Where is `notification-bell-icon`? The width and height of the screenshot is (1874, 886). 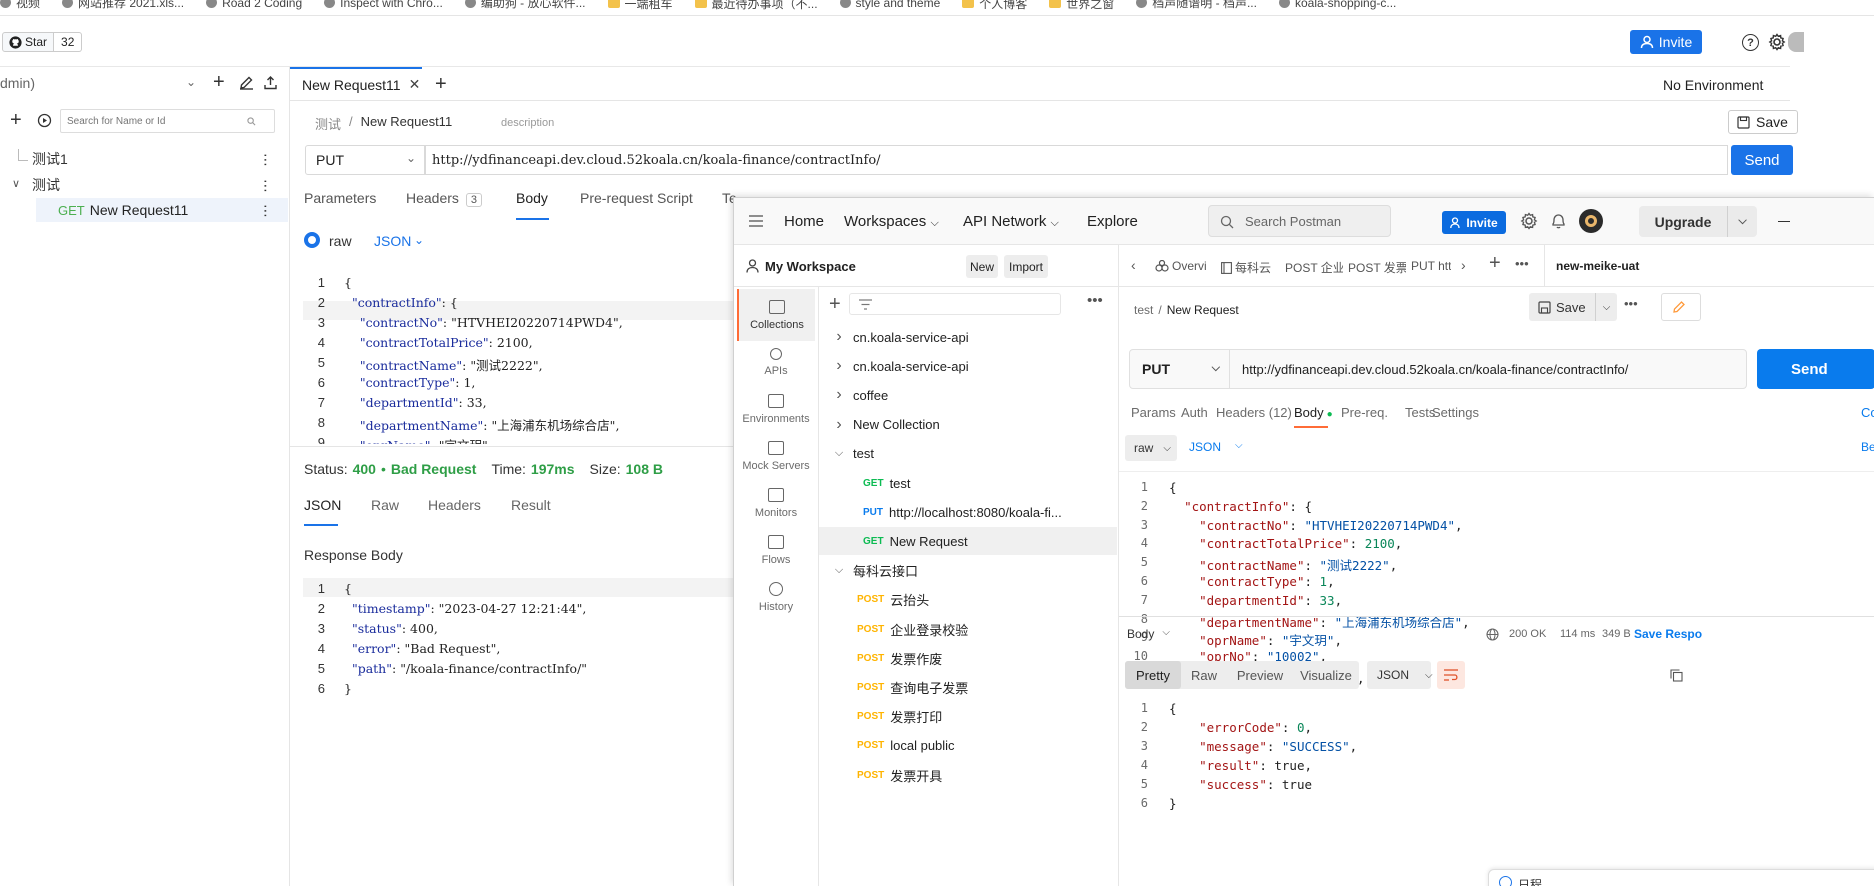
notification-bell-icon is located at coordinates (1558, 221).